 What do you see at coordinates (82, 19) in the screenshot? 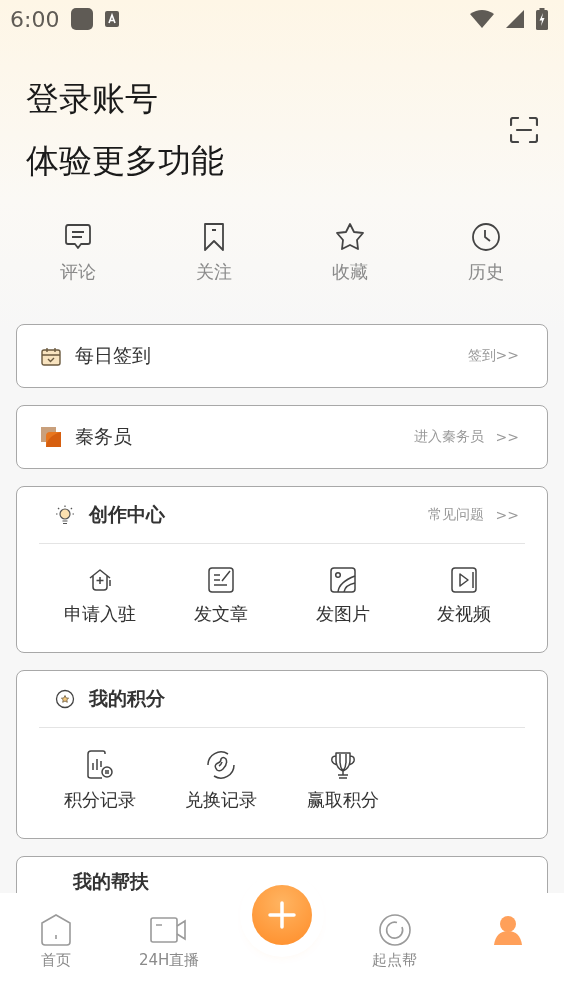
I see `notification-icon` at bounding box center [82, 19].